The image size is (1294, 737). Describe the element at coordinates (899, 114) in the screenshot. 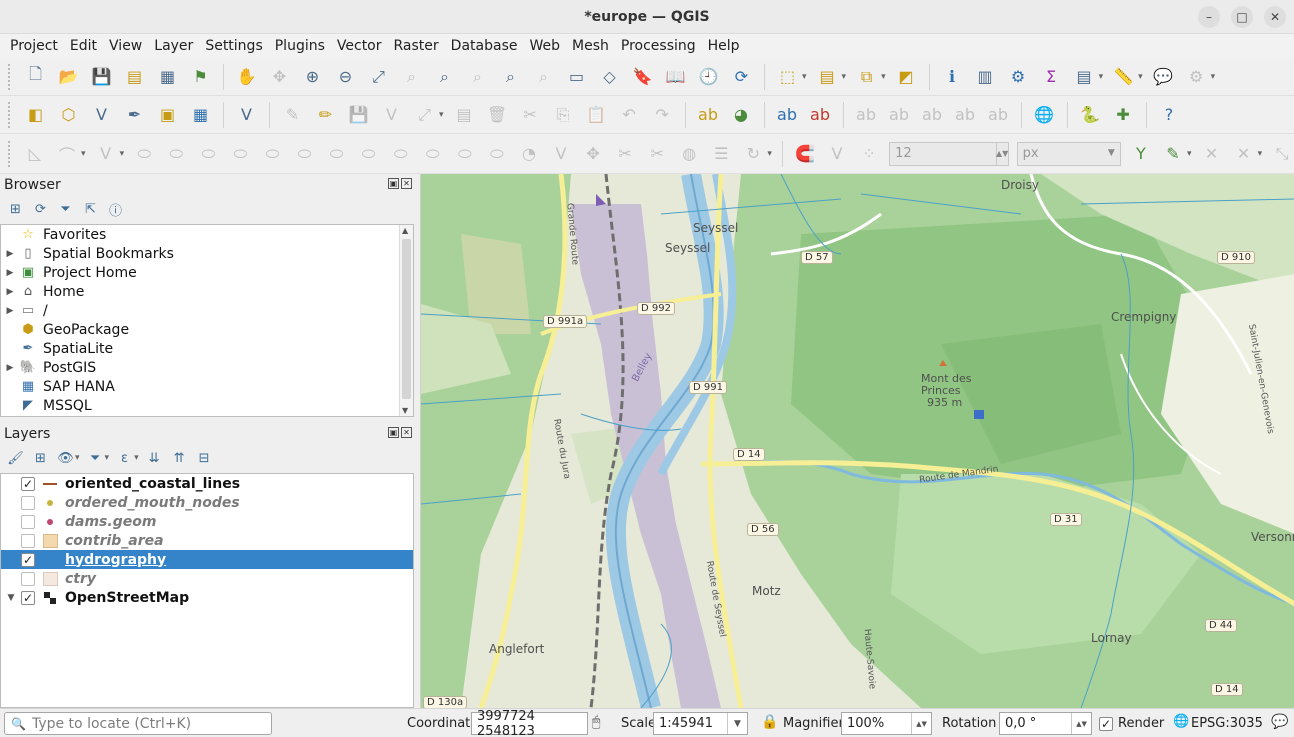

I see `show-hide-labels-icon: ab` at that location.